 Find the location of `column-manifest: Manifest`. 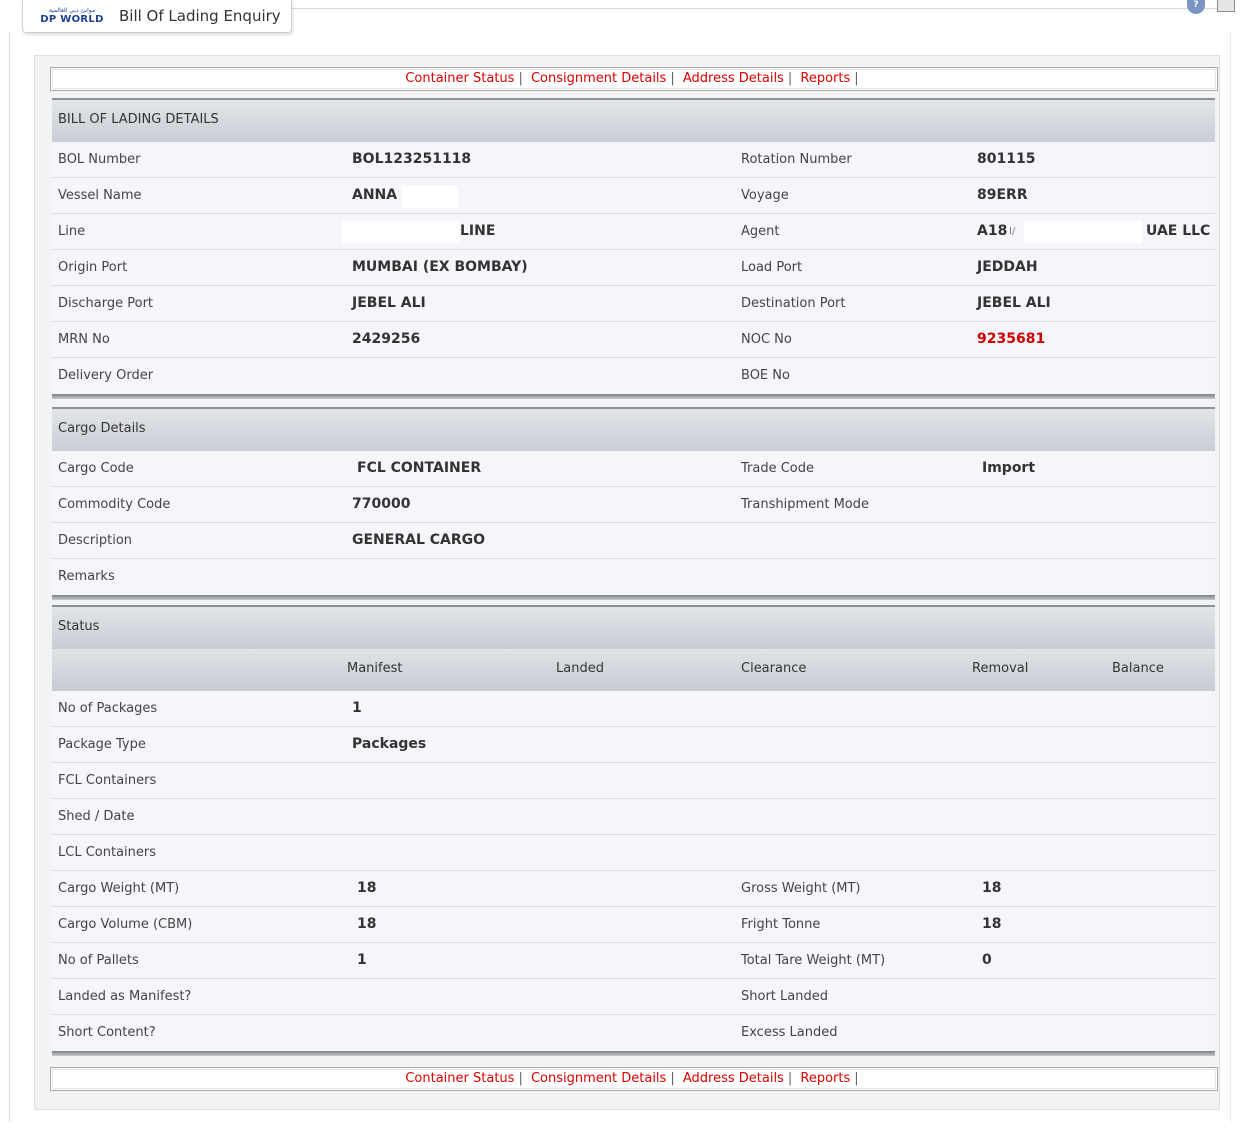

column-manifest: Manifest is located at coordinates (375, 668).